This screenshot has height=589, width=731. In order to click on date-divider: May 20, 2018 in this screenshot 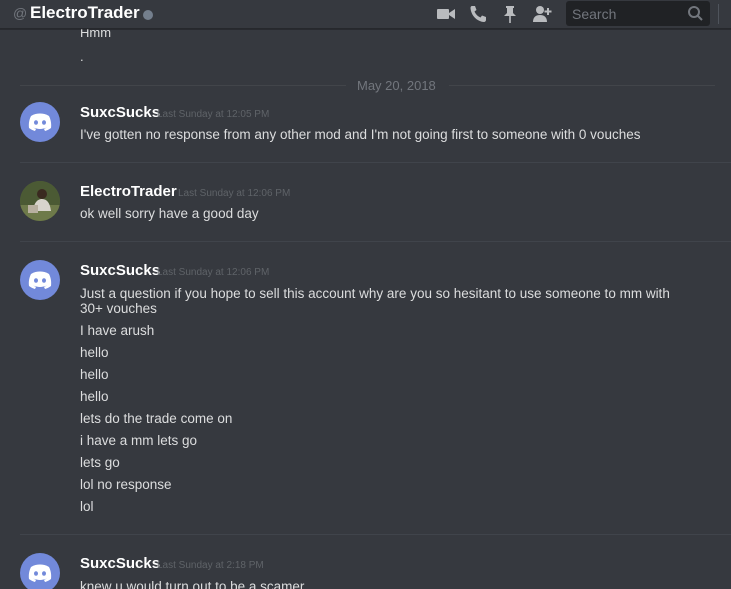, I will do `click(367, 85)`.